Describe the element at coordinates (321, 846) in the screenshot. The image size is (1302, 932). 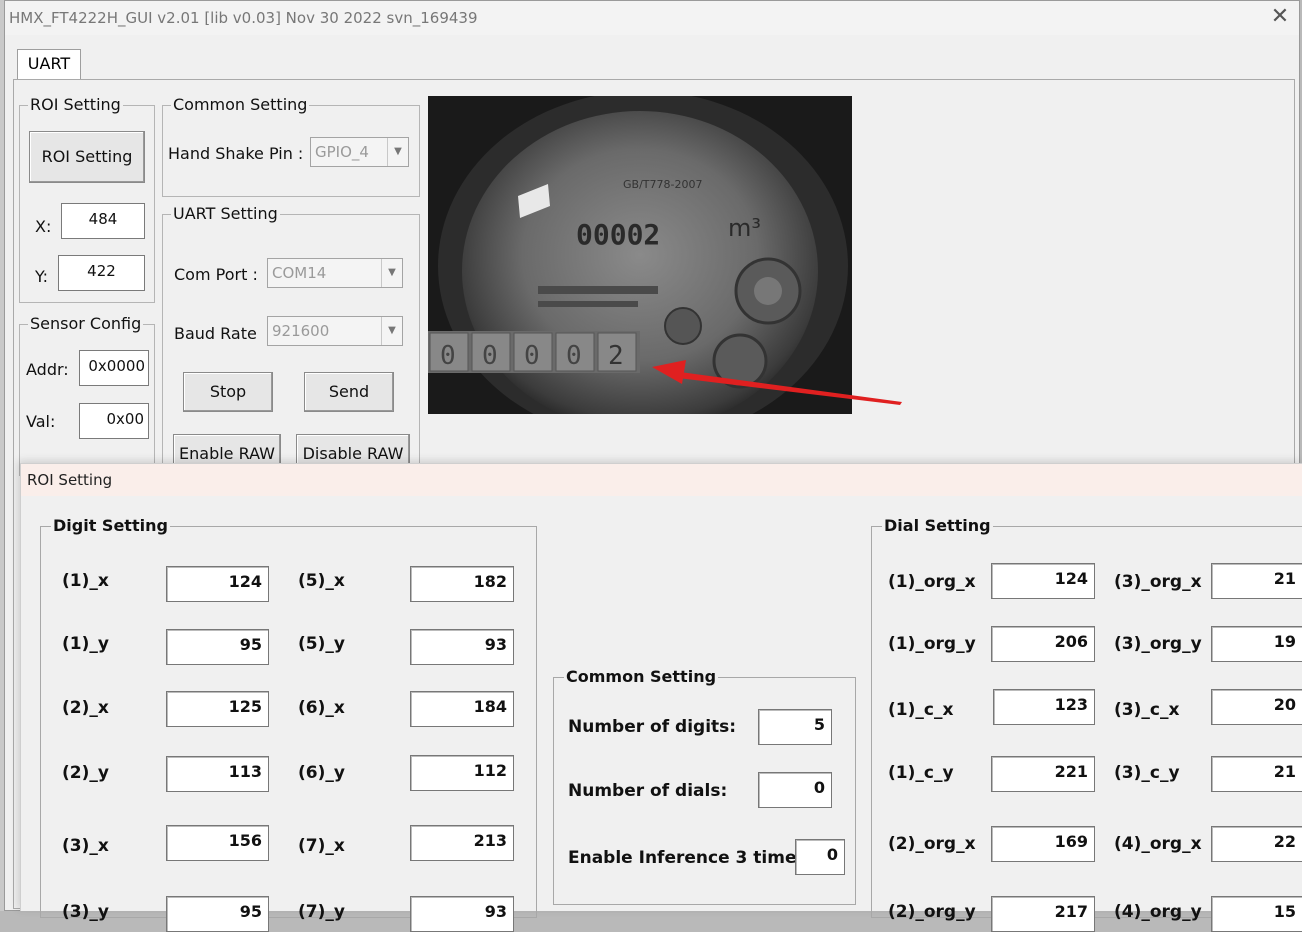
I see `digit-field-label: (7)_x` at that location.